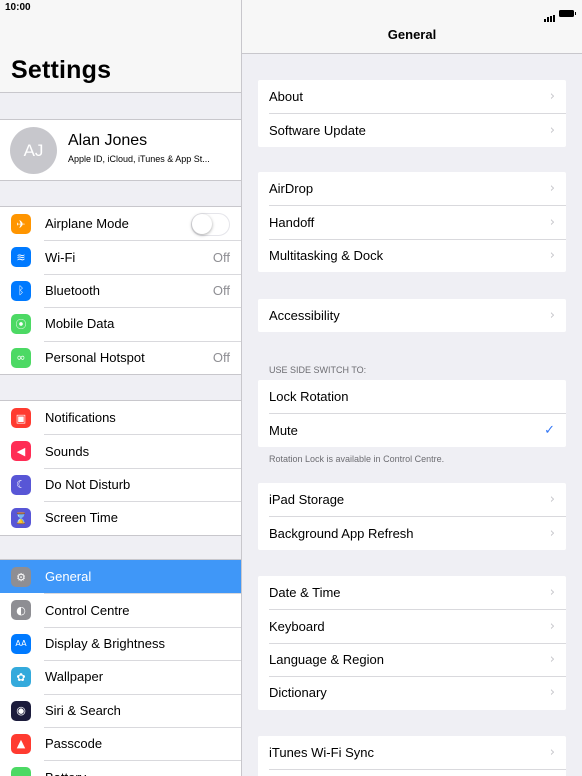 This screenshot has width=582, height=776. I want to click on sidebar-item-siri-and-search: ◉ Siri & Search, so click(120, 710).